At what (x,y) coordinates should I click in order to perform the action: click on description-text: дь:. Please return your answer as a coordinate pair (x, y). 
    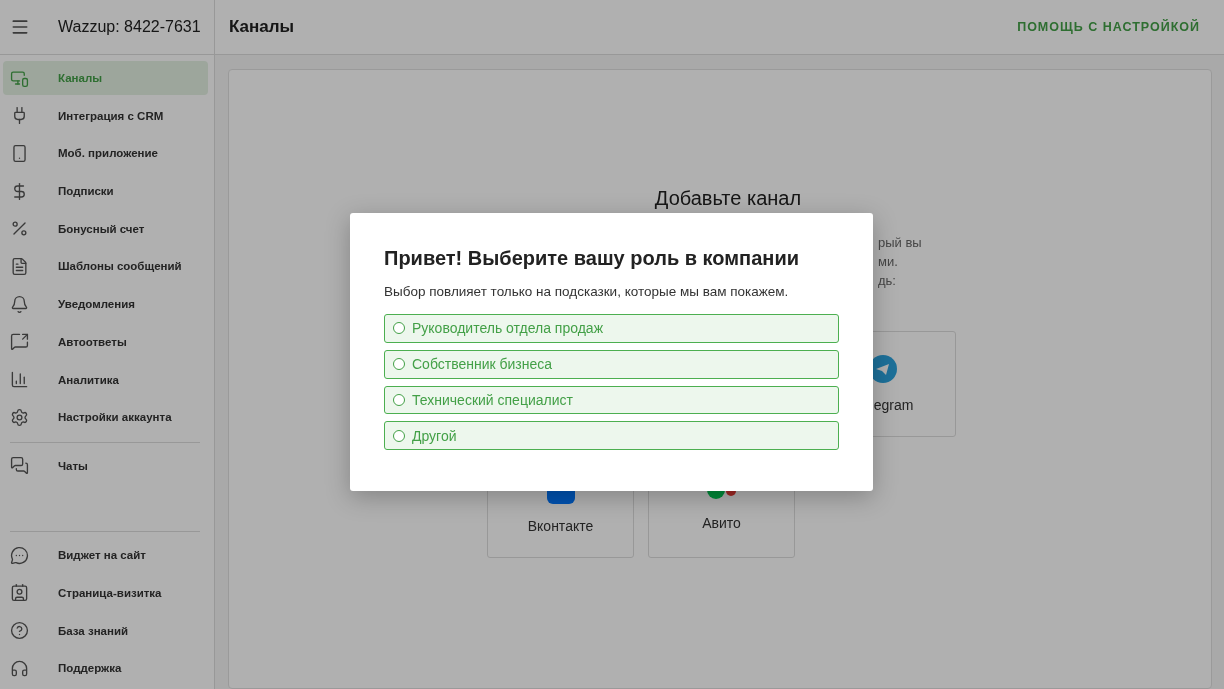
    Looking at the image, I should click on (887, 280).